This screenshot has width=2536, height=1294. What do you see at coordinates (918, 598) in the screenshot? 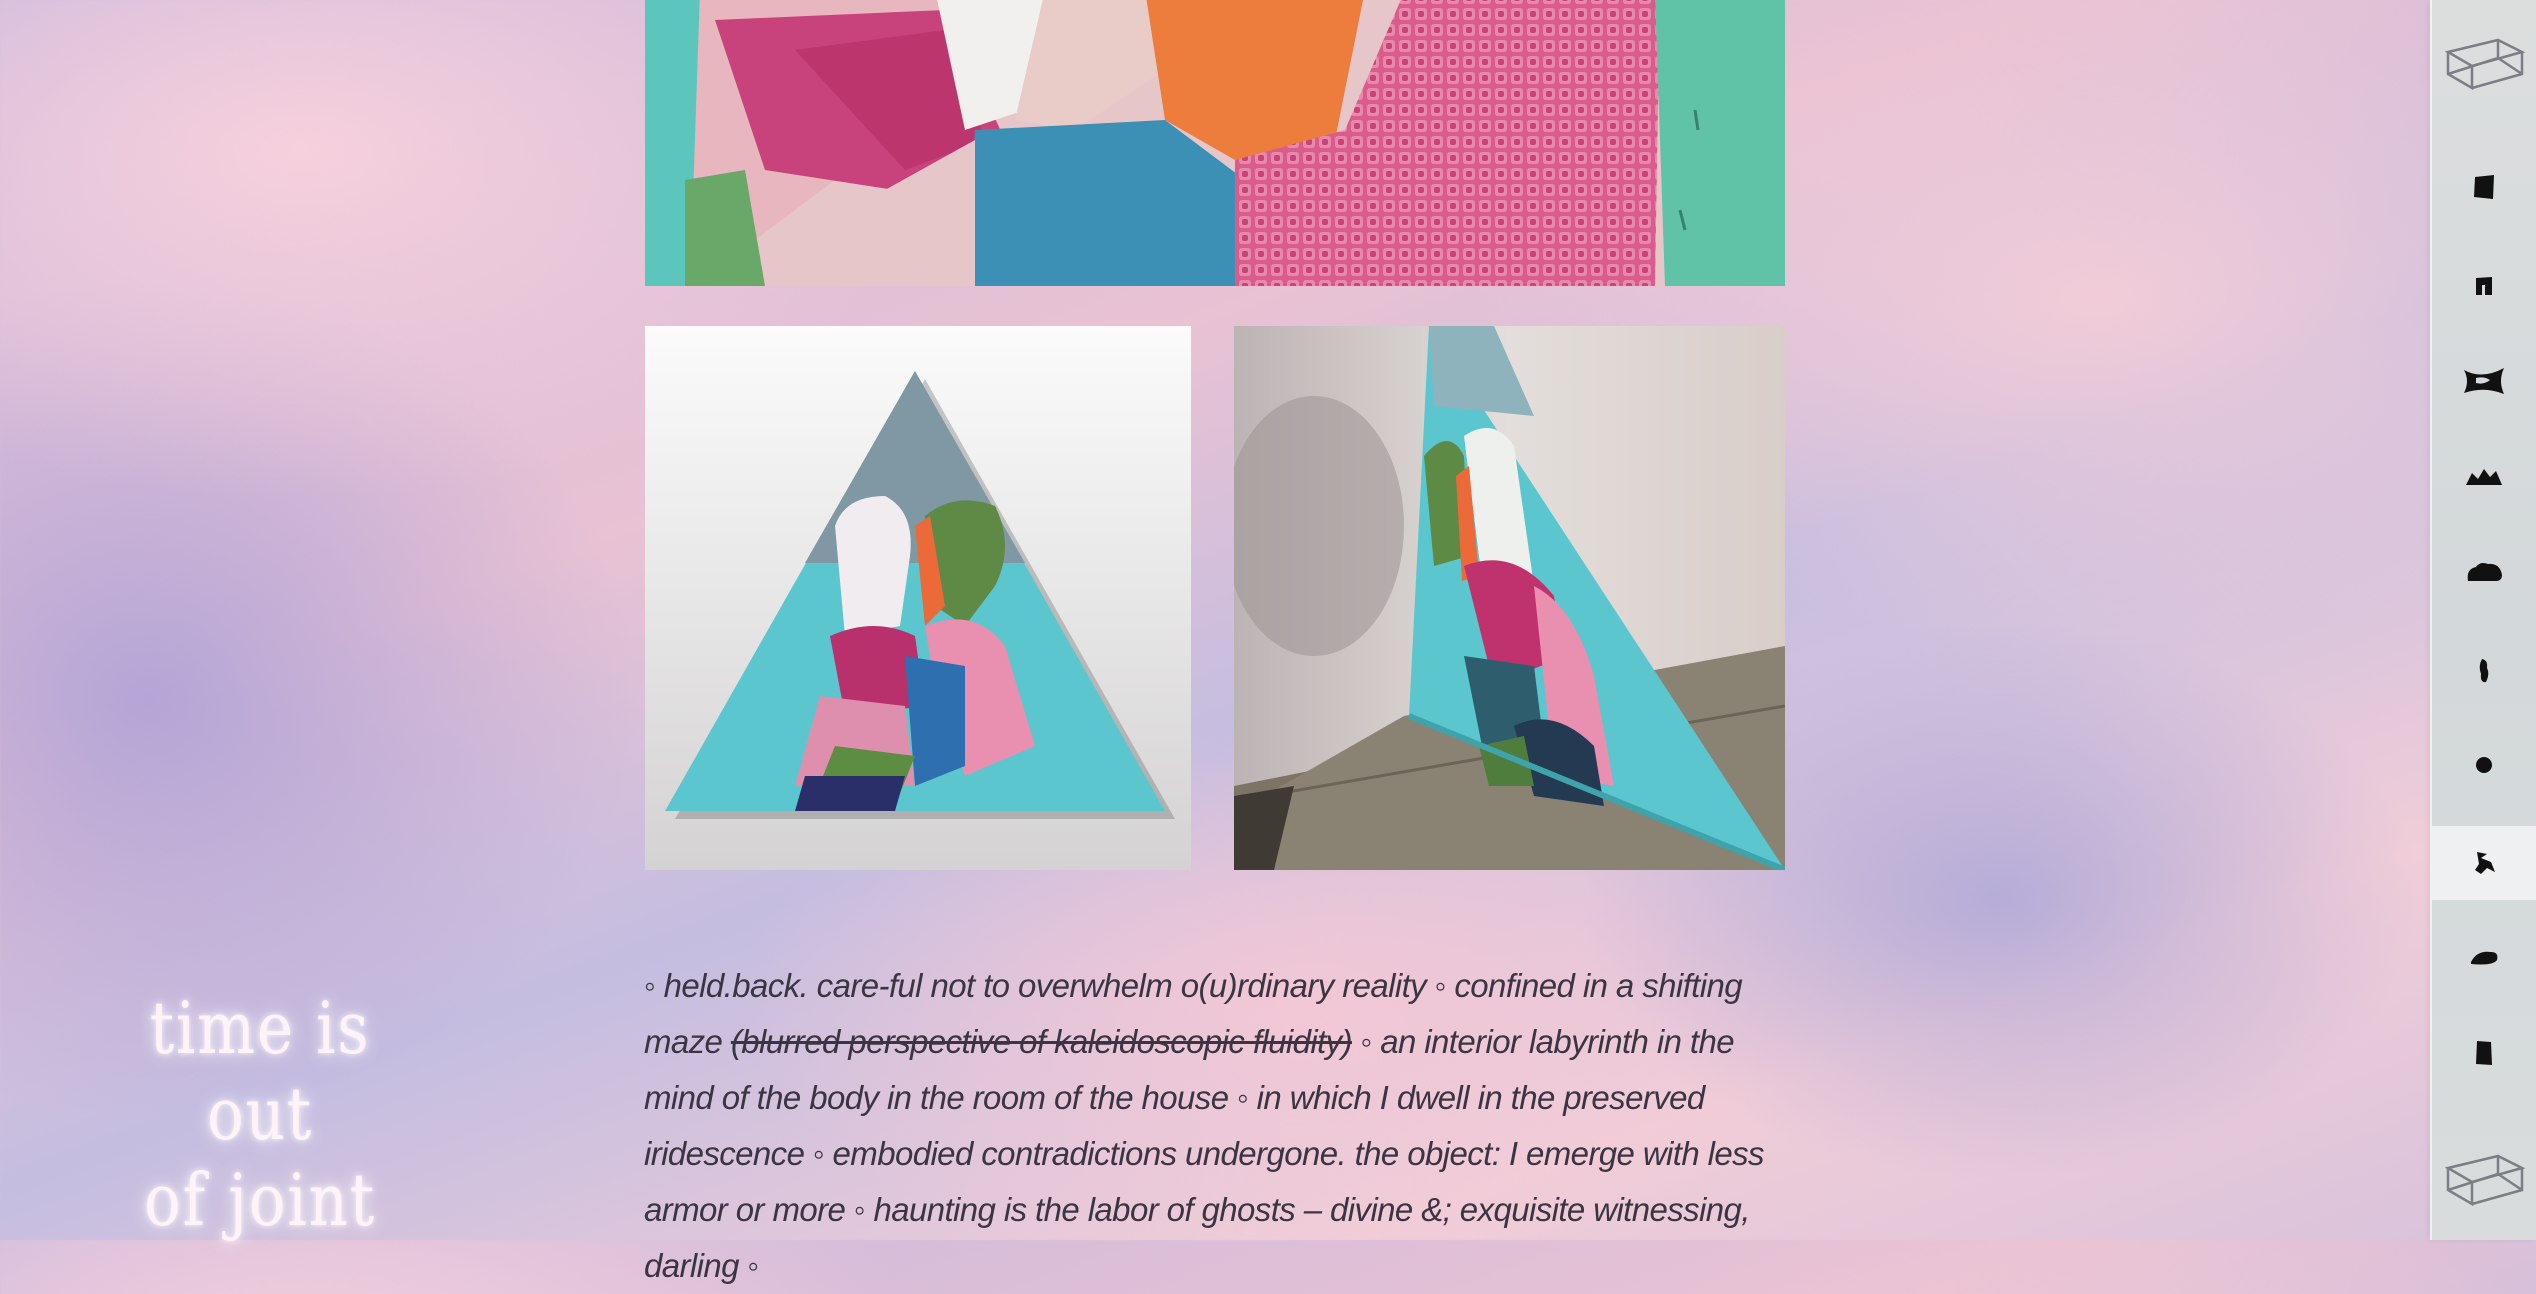
I see `triangle-artwork-front-image` at bounding box center [918, 598].